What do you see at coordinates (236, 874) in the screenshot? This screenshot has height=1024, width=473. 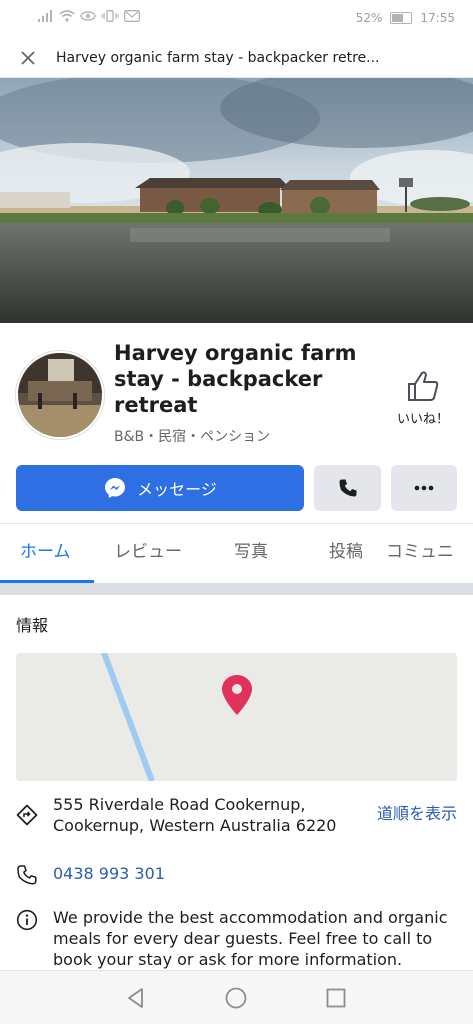 I see `phone-row: 0438 993 301` at bounding box center [236, 874].